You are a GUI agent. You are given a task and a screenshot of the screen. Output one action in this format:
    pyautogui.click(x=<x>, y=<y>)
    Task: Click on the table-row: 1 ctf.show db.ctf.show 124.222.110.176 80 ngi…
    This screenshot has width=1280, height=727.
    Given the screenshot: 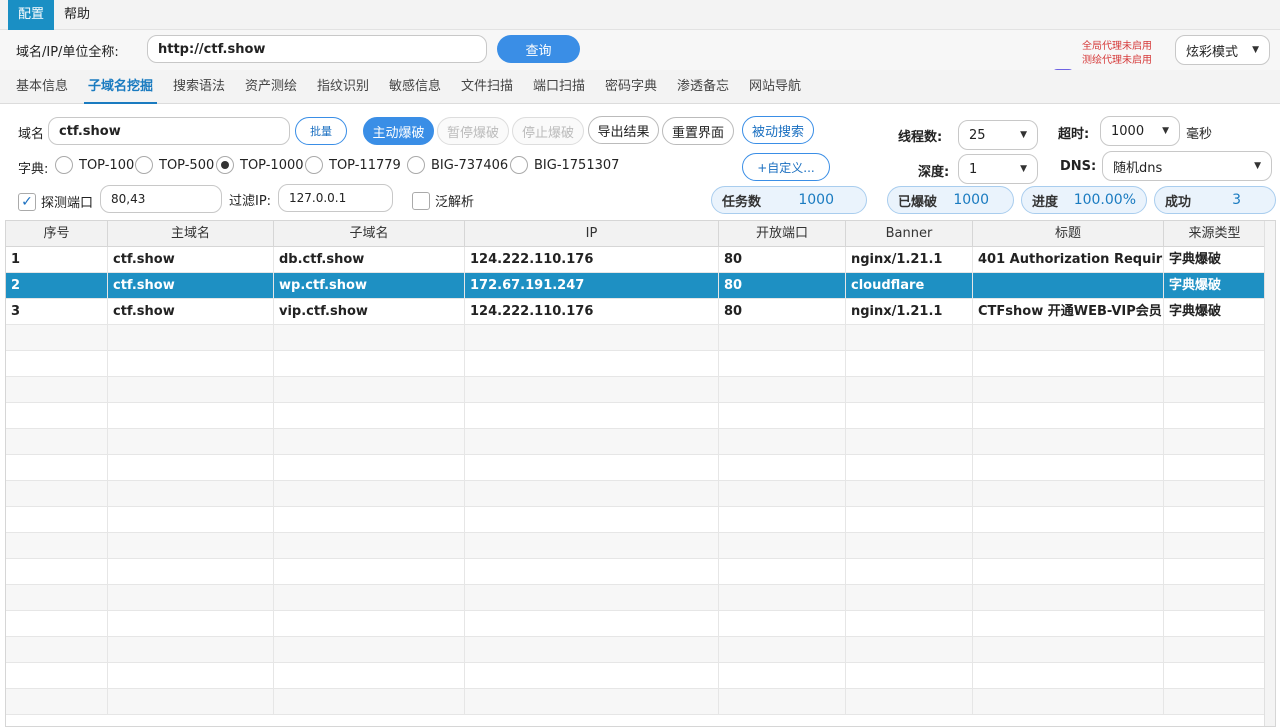 What is the action you would take?
    pyautogui.click(x=636, y=260)
    